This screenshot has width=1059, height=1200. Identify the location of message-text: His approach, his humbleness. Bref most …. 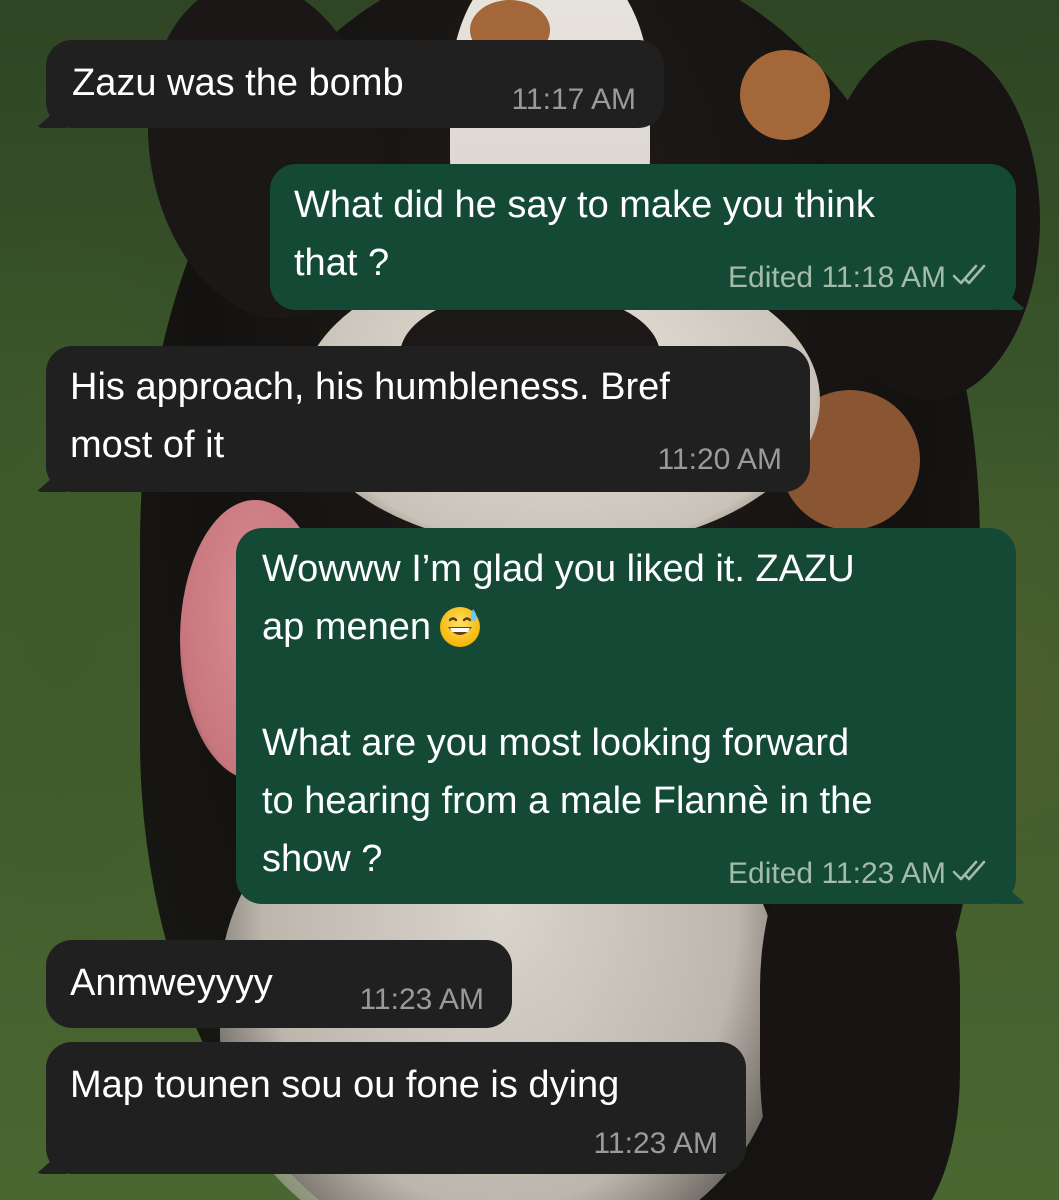
(370, 416).